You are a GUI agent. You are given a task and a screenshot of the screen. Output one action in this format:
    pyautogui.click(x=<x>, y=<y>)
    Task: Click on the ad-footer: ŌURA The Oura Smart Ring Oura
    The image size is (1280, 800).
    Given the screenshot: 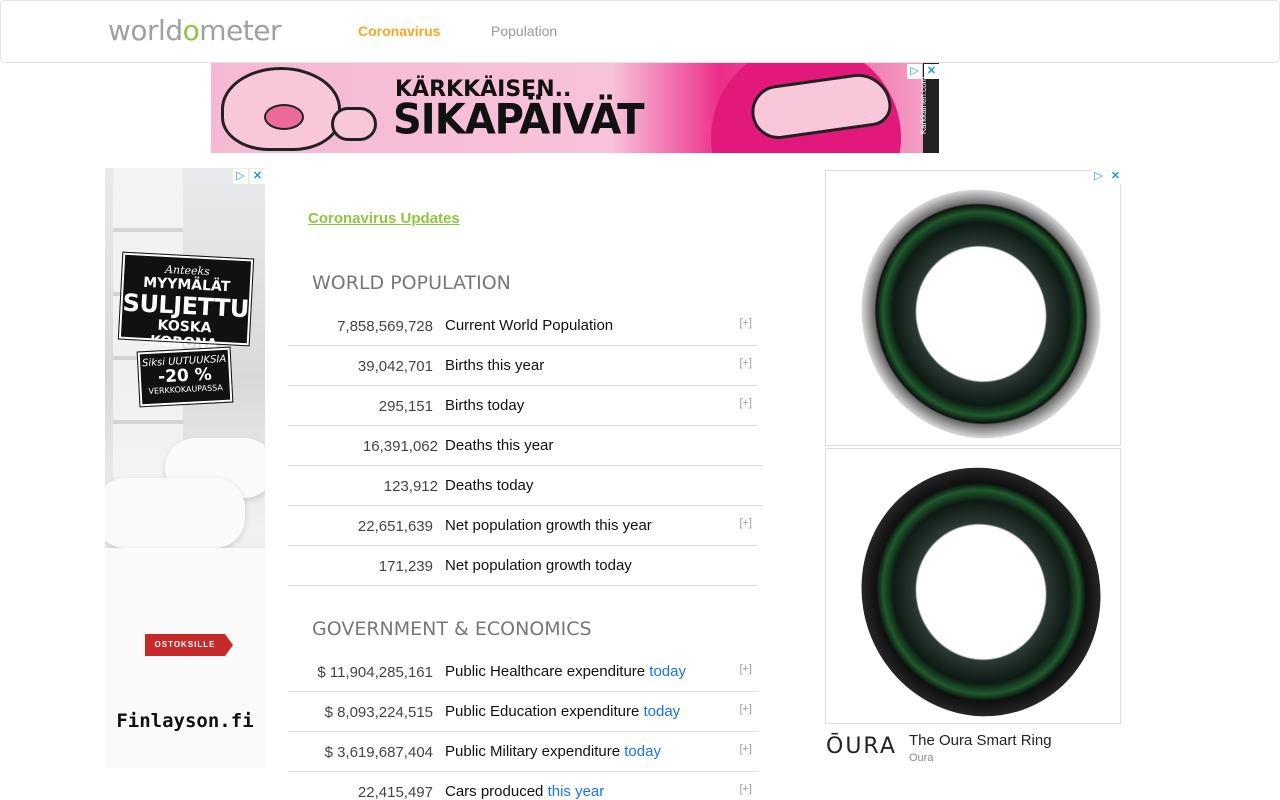 What is the action you would take?
    pyautogui.click(x=973, y=744)
    